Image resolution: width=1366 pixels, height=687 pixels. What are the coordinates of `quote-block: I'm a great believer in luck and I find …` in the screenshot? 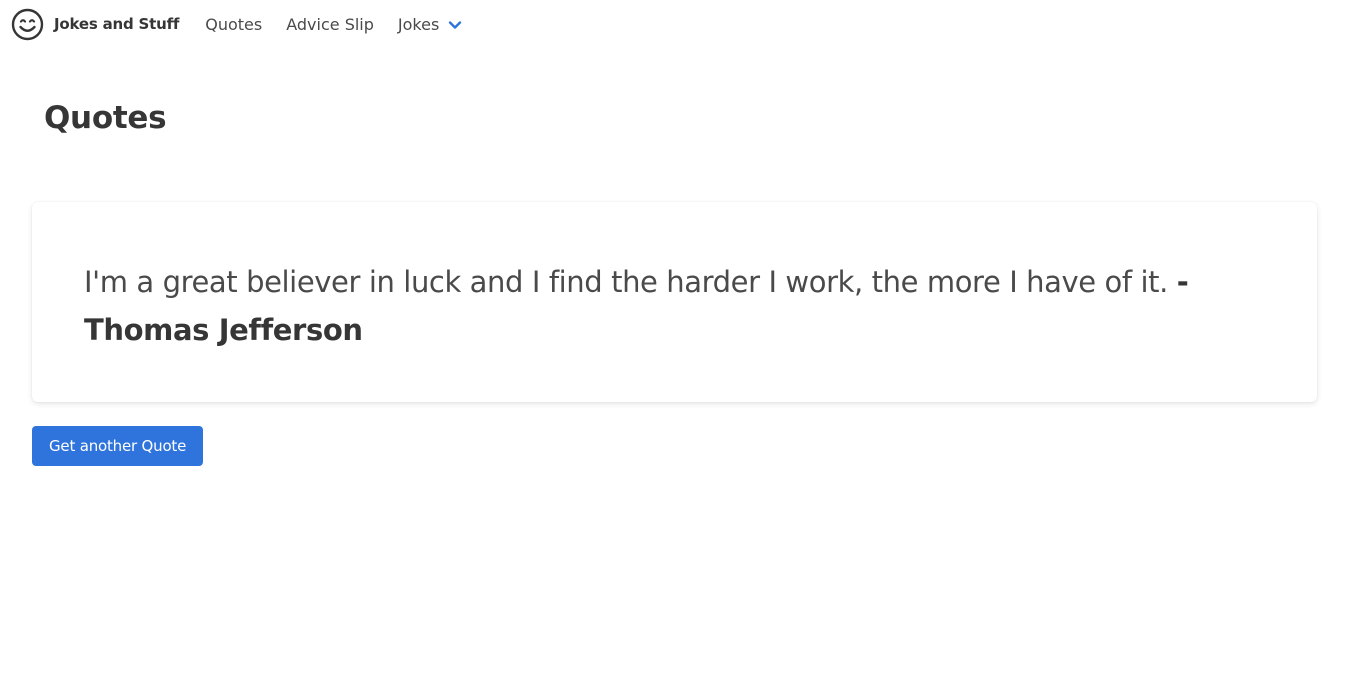 It's located at (674, 306).